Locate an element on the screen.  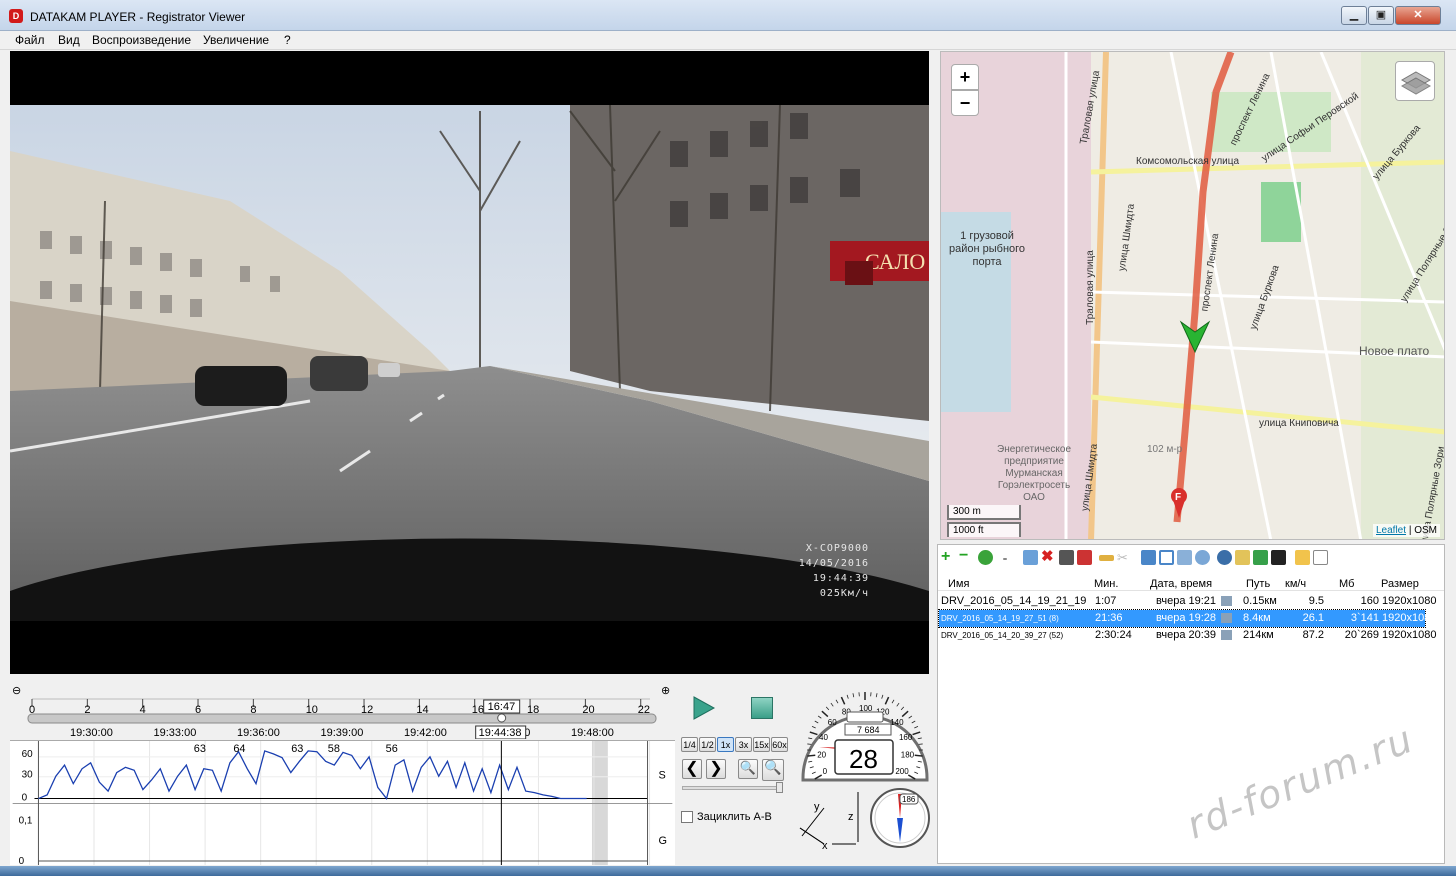
map-zoom-out-button: − is located at coordinates (965, 103).